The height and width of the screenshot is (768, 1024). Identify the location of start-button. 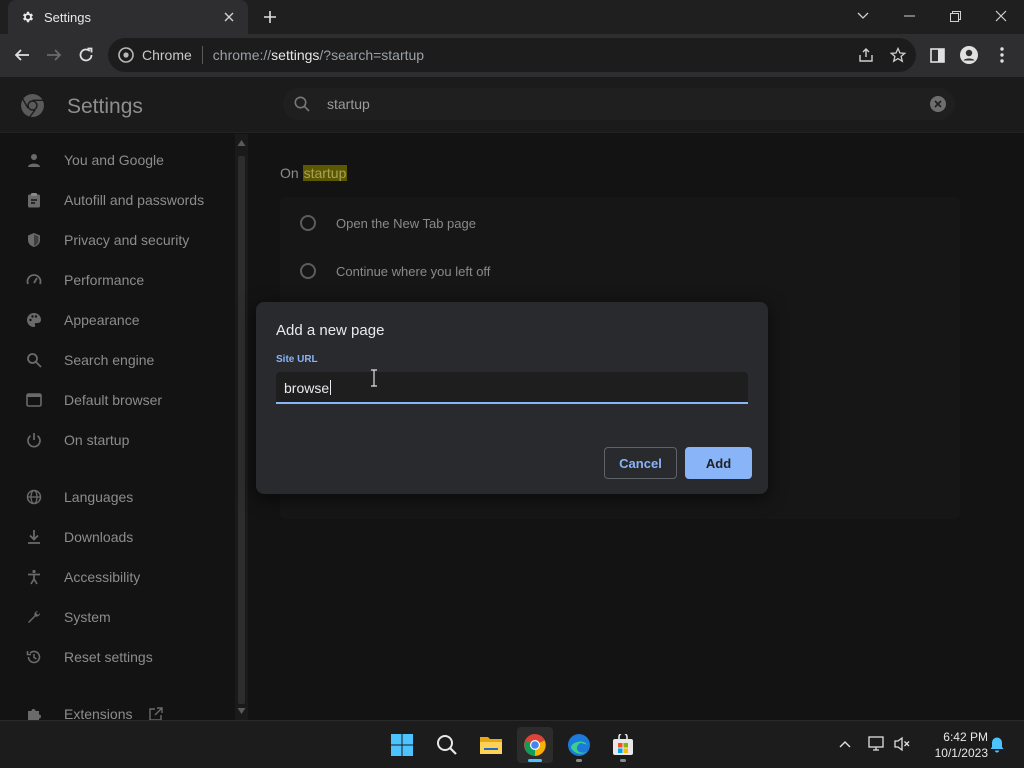
(402, 745).